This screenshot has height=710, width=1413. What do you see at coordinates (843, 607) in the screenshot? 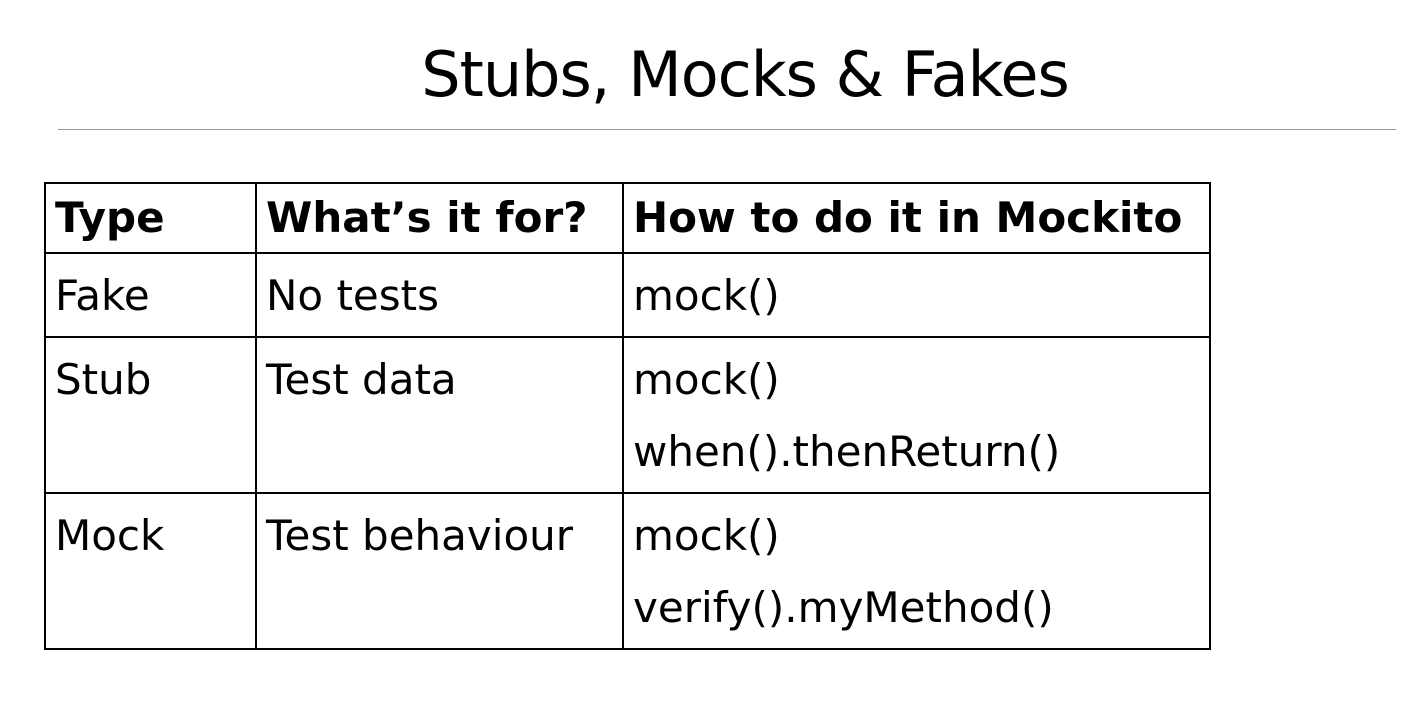
I see `code-line: verify().myMethod()` at bounding box center [843, 607].